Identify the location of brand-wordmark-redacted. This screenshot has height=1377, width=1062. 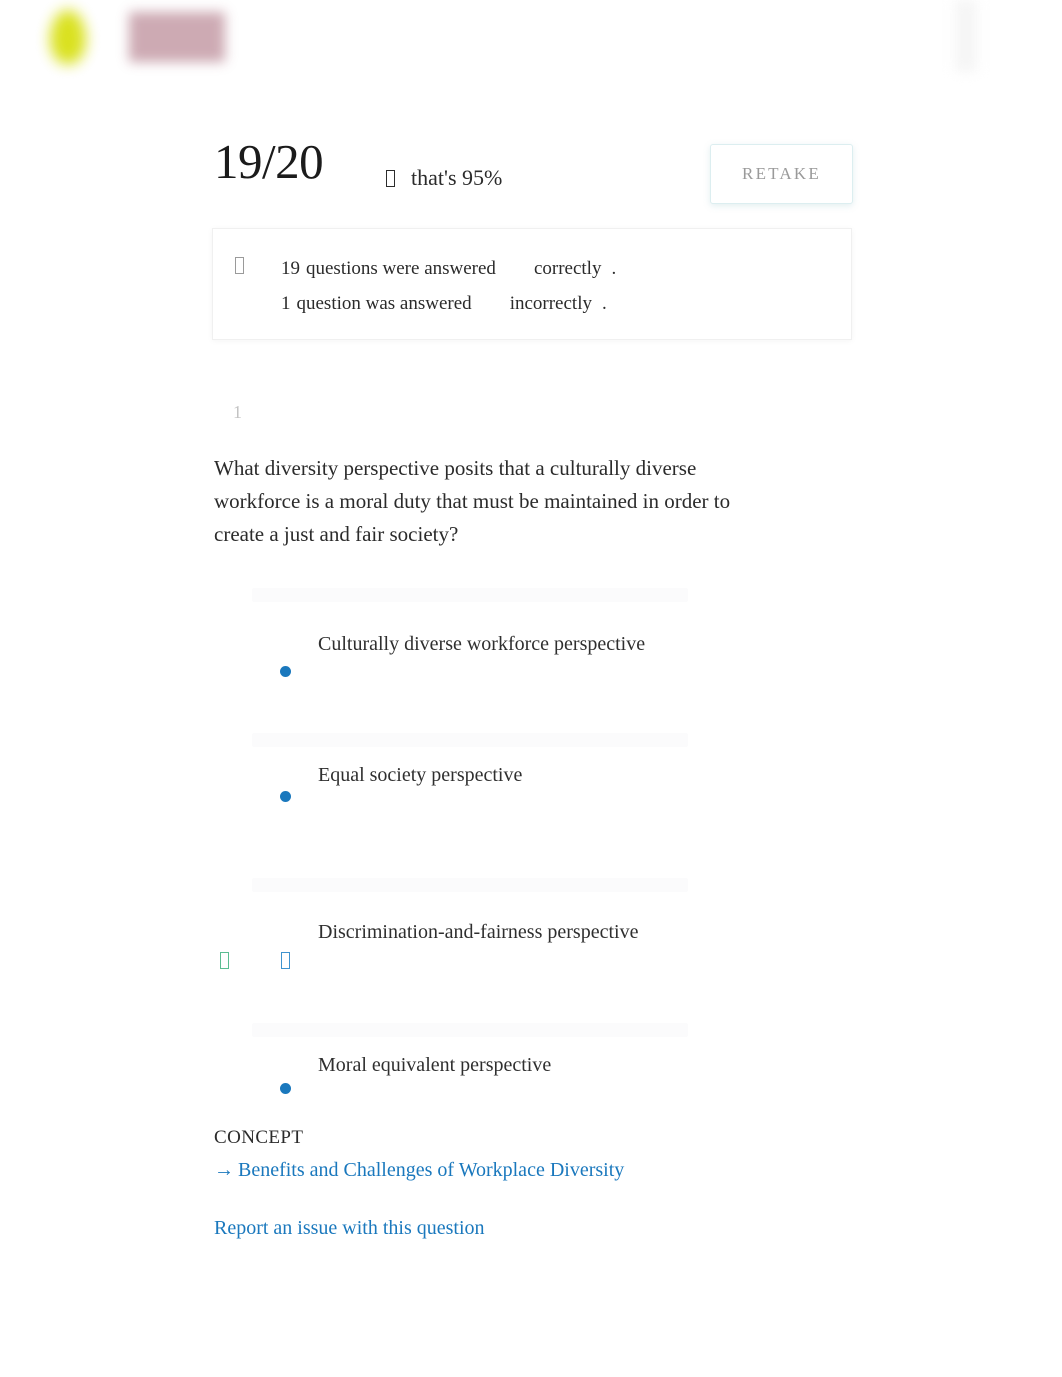
(177, 37).